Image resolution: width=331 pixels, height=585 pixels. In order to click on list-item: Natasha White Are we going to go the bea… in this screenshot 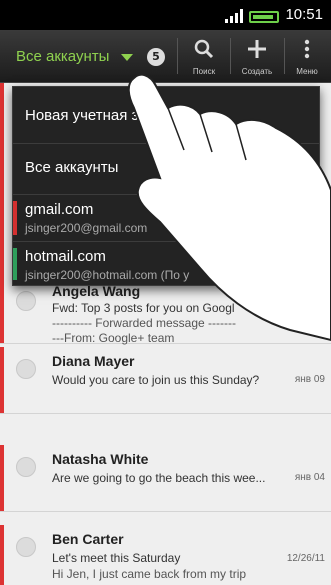, I will do `click(165, 478)`.